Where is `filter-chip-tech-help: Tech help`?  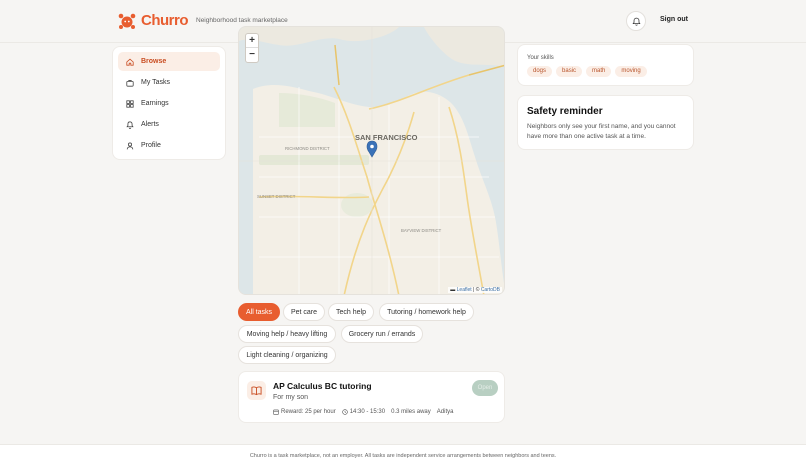
filter-chip-tech-help: Tech help is located at coordinates (351, 312).